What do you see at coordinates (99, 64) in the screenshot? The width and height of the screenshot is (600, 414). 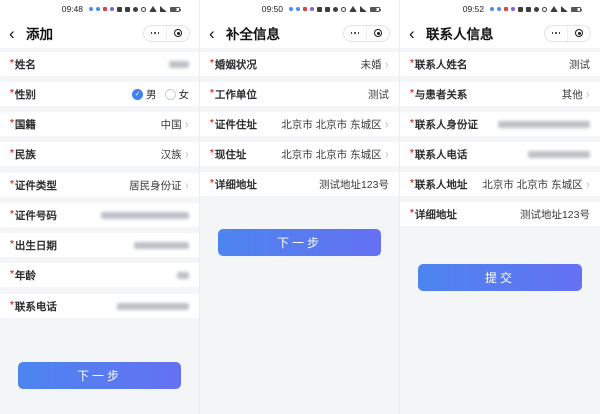 I see `form-row-0: * 姓名` at bounding box center [99, 64].